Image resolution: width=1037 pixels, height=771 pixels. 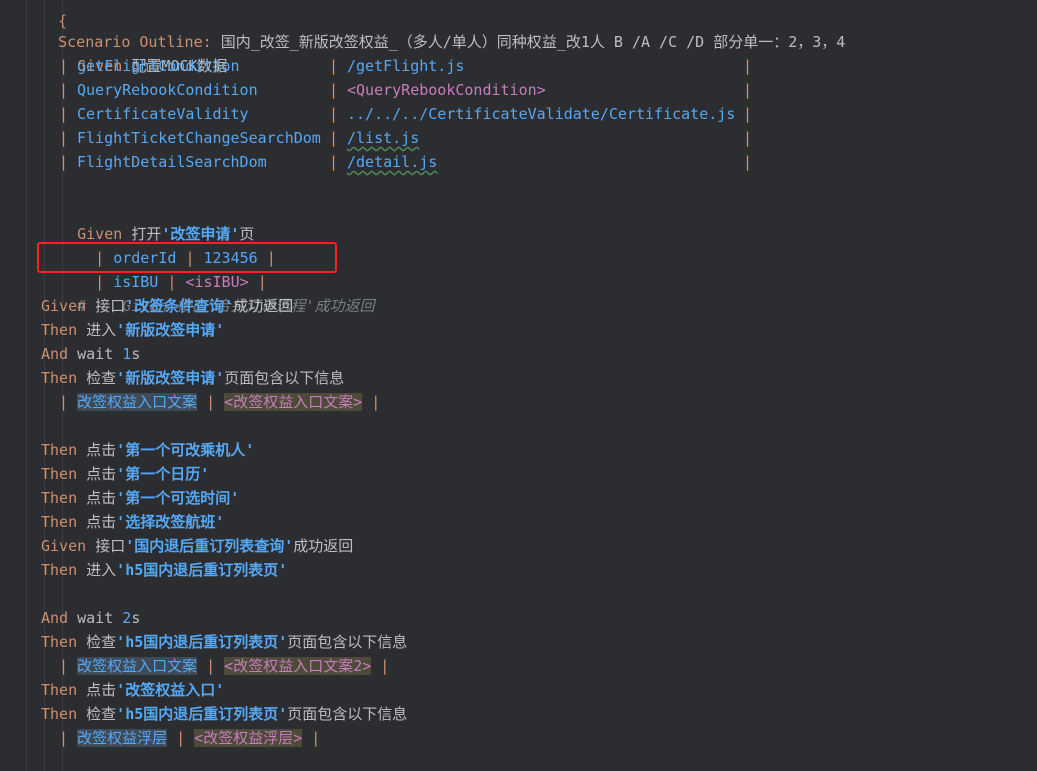 What do you see at coordinates (167, 90) in the screenshot?
I see `mock-name: QueryRebookCondition` at bounding box center [167, 90].